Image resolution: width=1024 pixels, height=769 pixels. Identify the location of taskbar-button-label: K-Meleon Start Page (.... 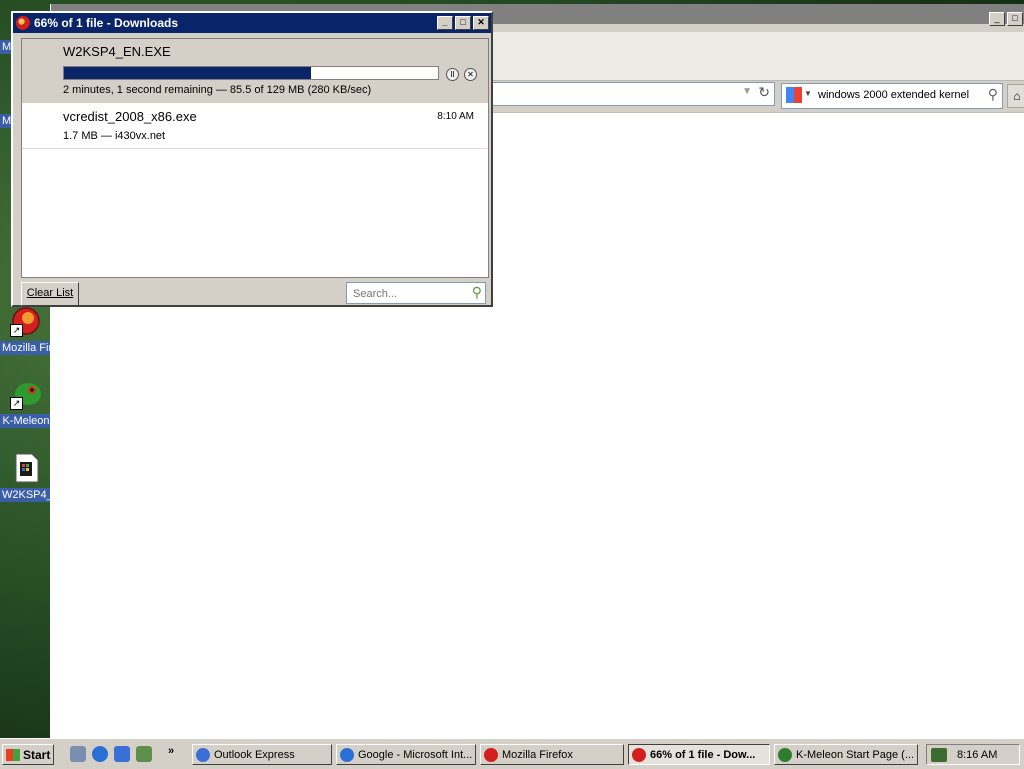
(855, 754).